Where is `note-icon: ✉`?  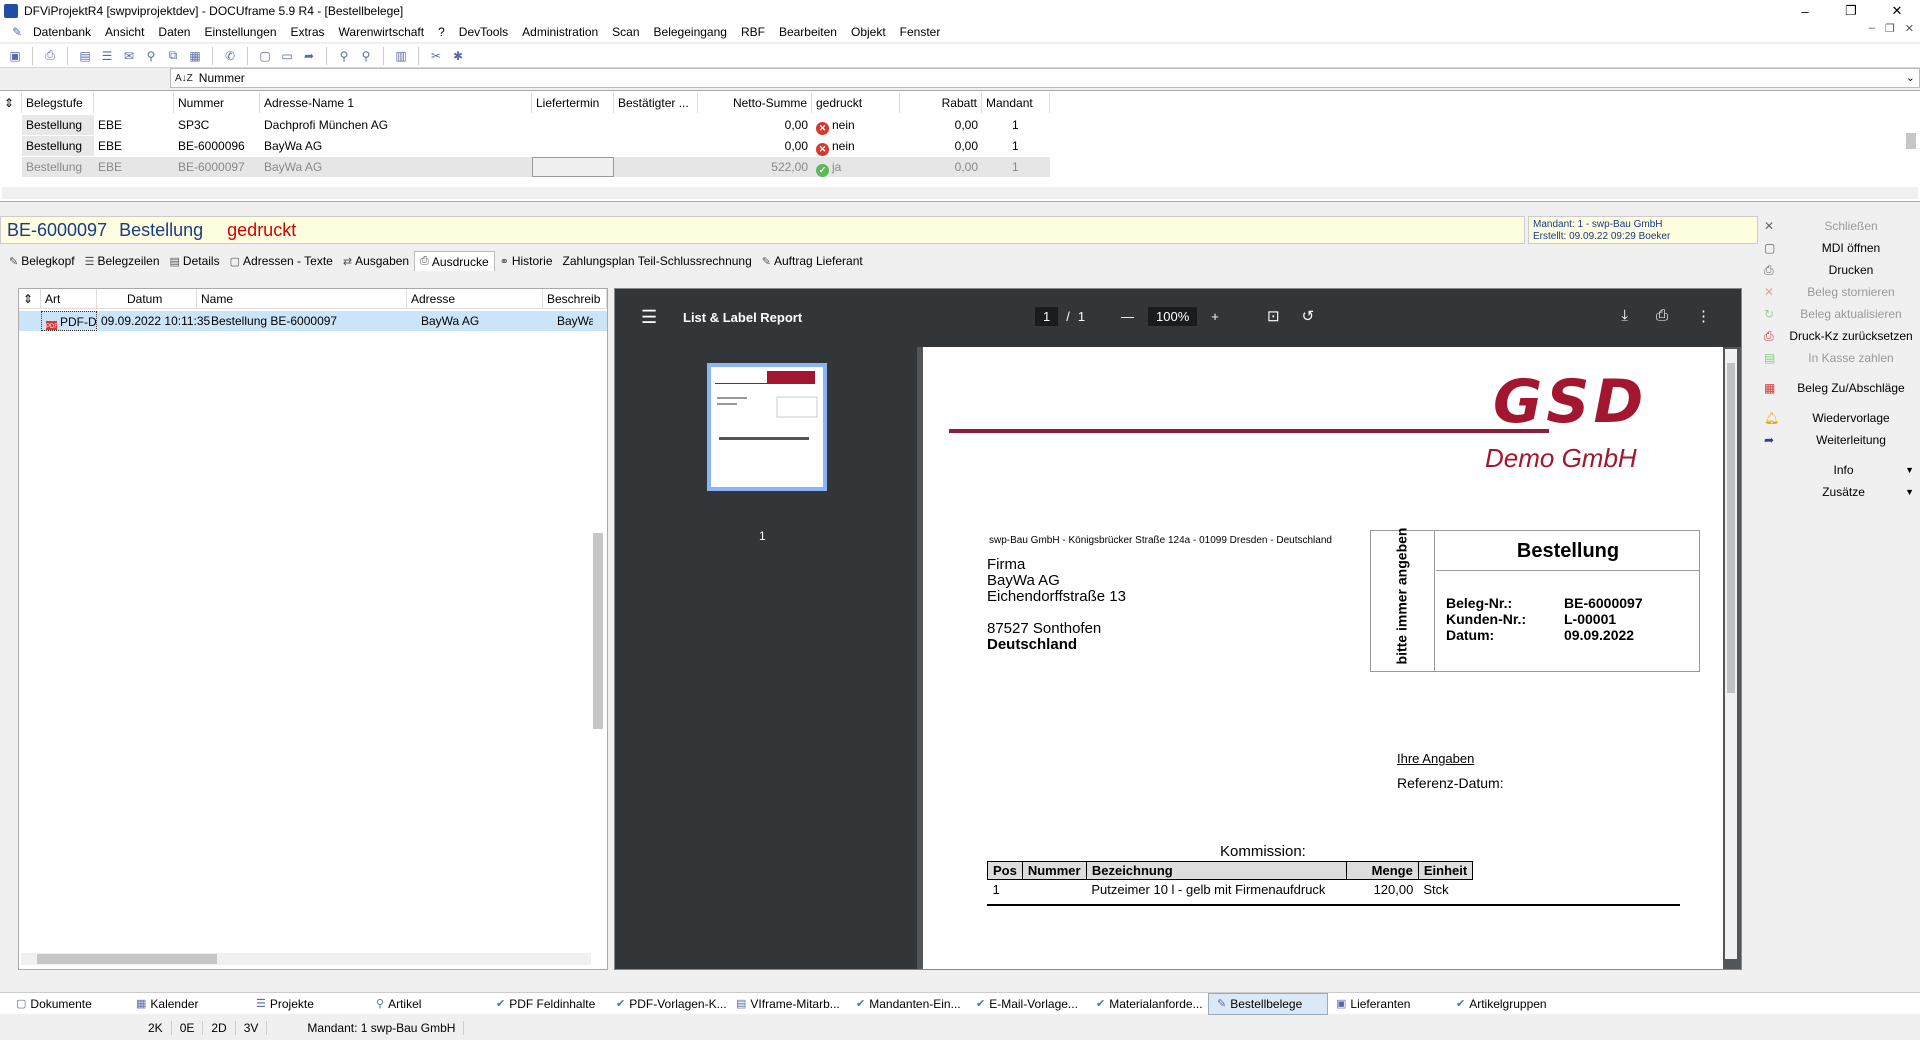
note-icon: ✉ is located at coordinates (129, 56).